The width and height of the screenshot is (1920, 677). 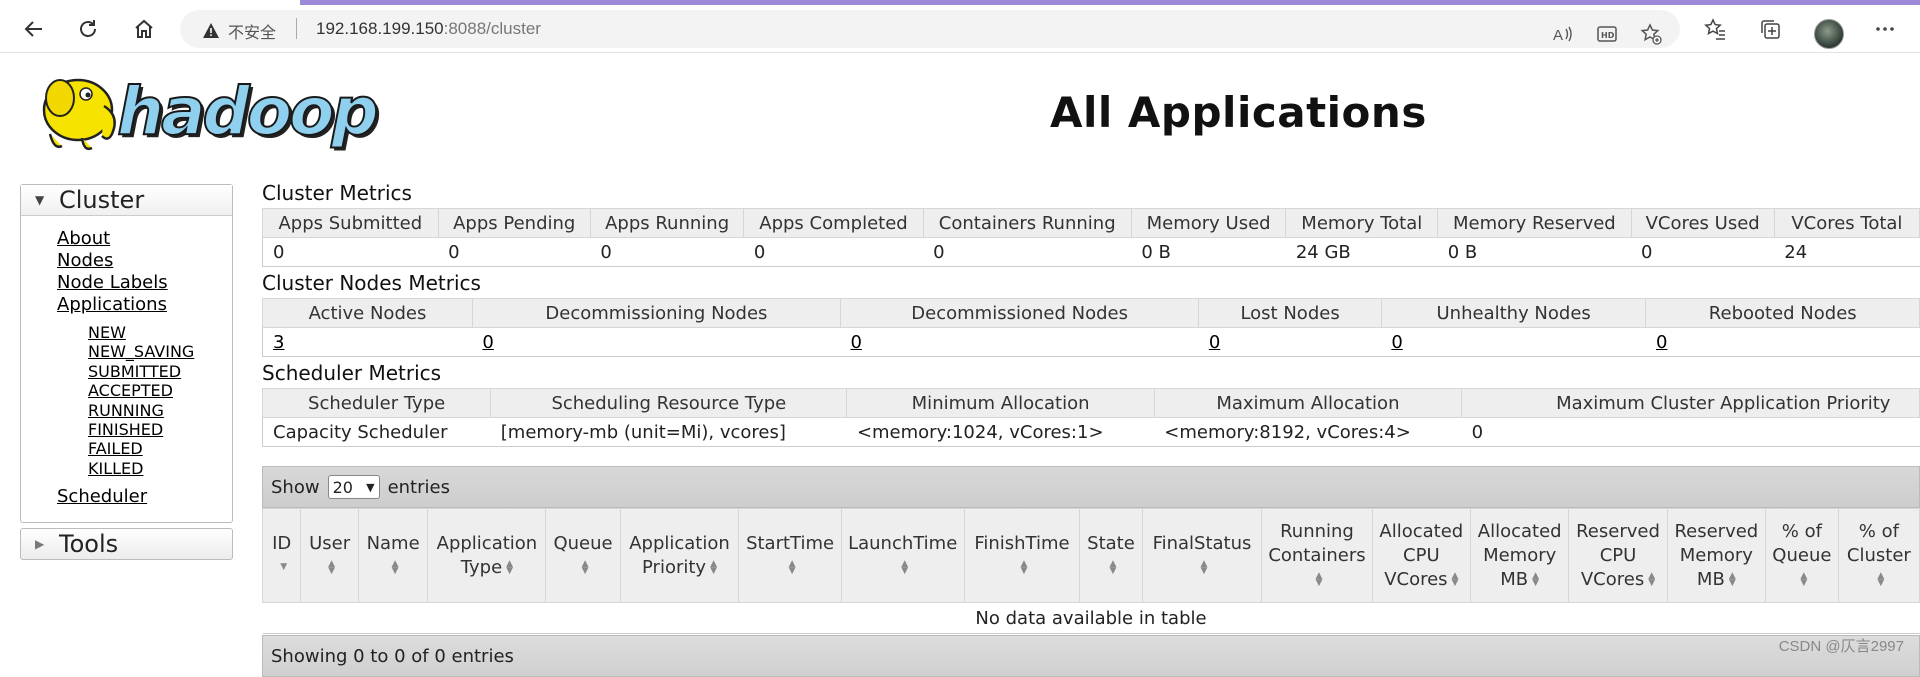 What do you see at coordinates (160, 371) in the screenshot?
I see `state-link-submitted: SUBMITTED` at bounding box center [160, 371].